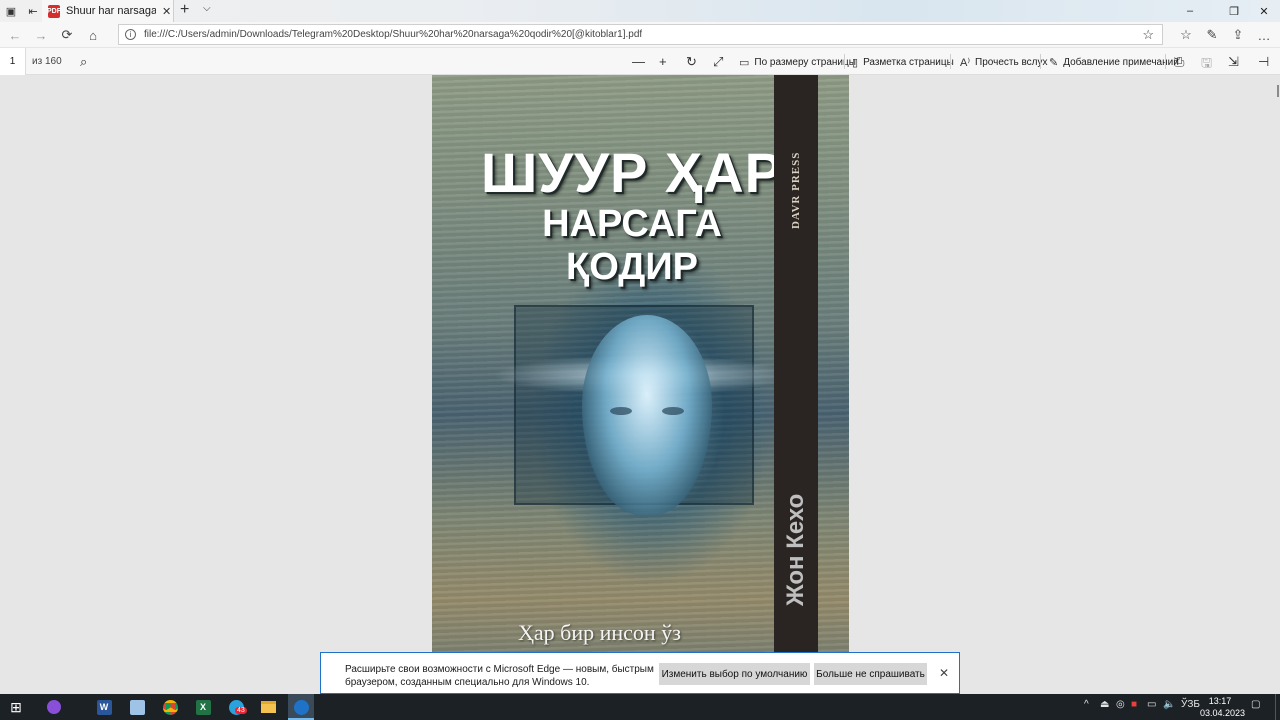  Describe the element at coordinates (13, 61) in the screenshot. I see `page-number-input: 1` at that location.